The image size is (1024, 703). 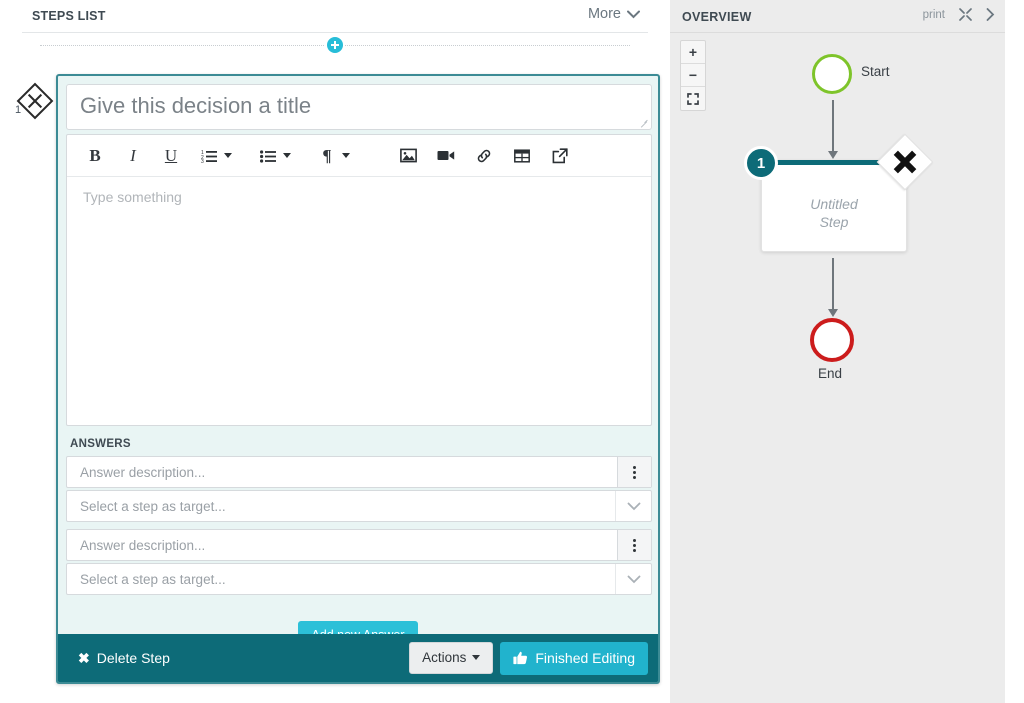 What do you see at coordinates (905, 162) in the screenshot?
I see `diagram-decision-x-icon` at bounding box center [905, 162].